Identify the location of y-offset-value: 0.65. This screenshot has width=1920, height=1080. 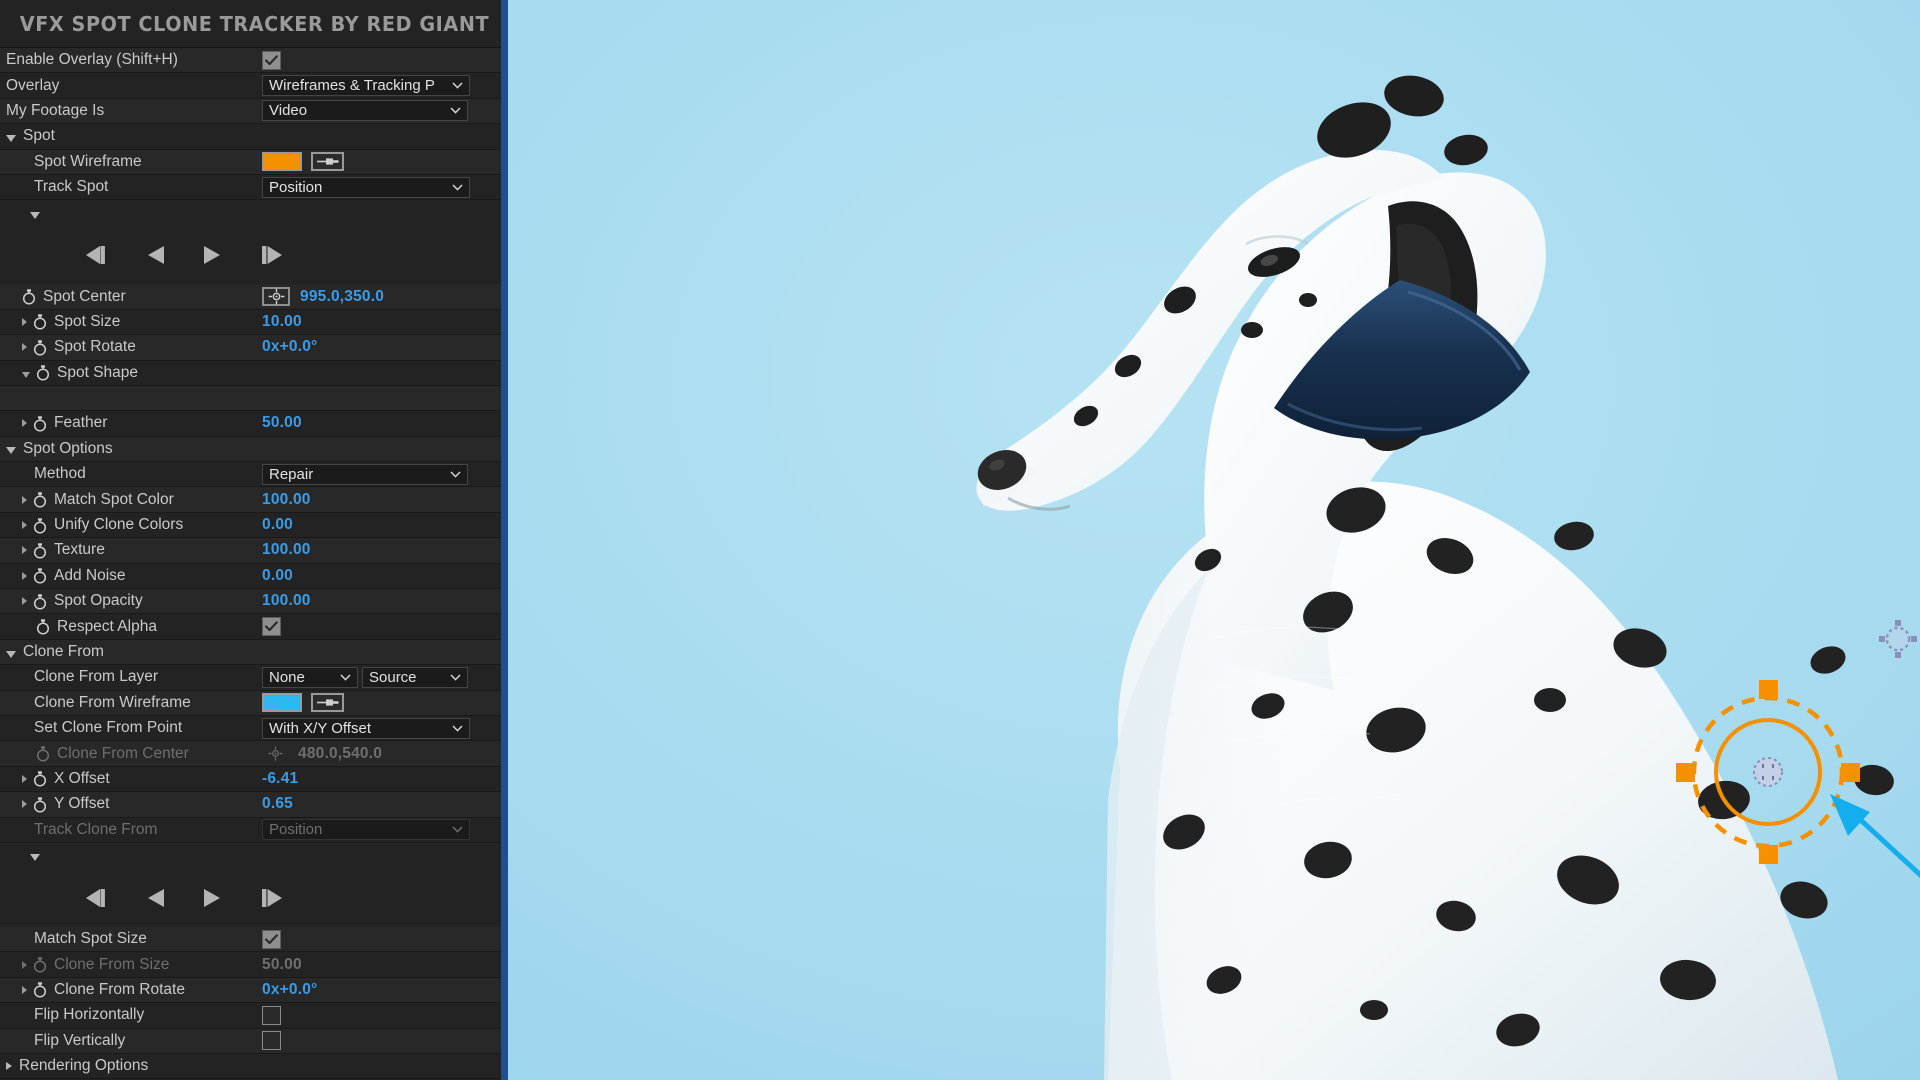
(277, 804).